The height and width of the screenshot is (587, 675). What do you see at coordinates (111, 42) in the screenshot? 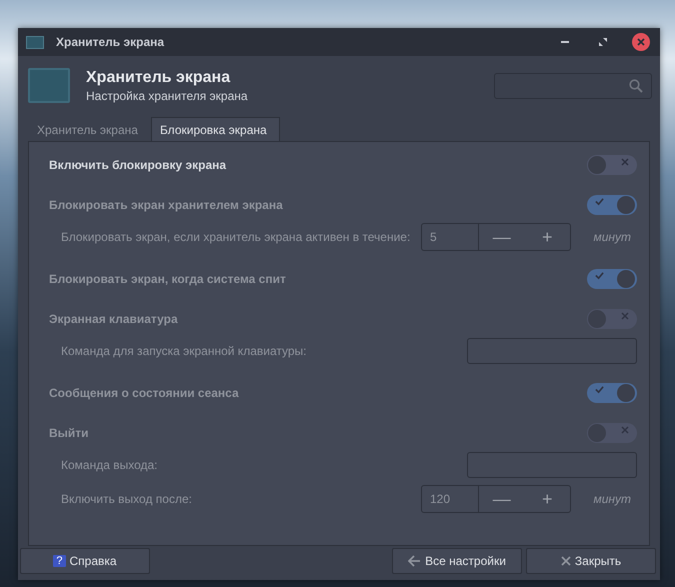
I see `window-title: Хранитель экрана` at bounding box center [111, 42].